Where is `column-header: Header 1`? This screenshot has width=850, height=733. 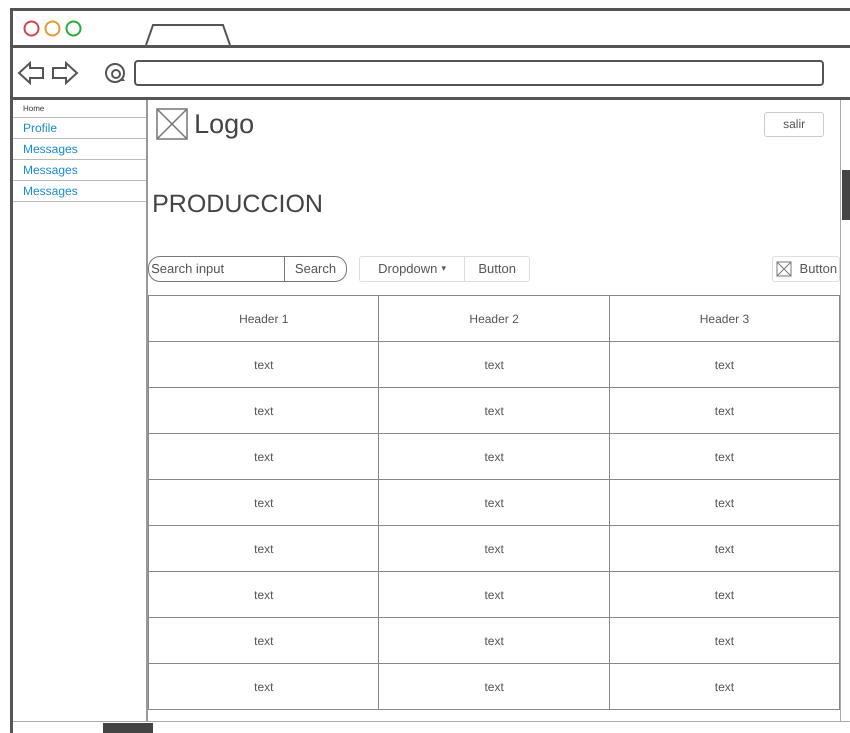 column-header: Header 1 is located at coordinates (263, 319).